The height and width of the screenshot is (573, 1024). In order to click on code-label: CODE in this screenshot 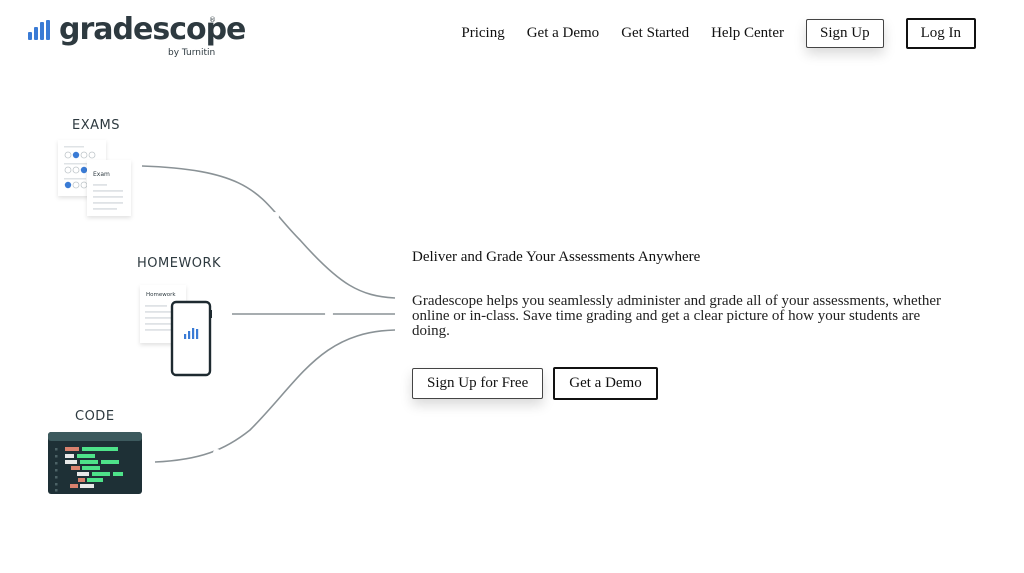, I will do `click(95, 416)`.